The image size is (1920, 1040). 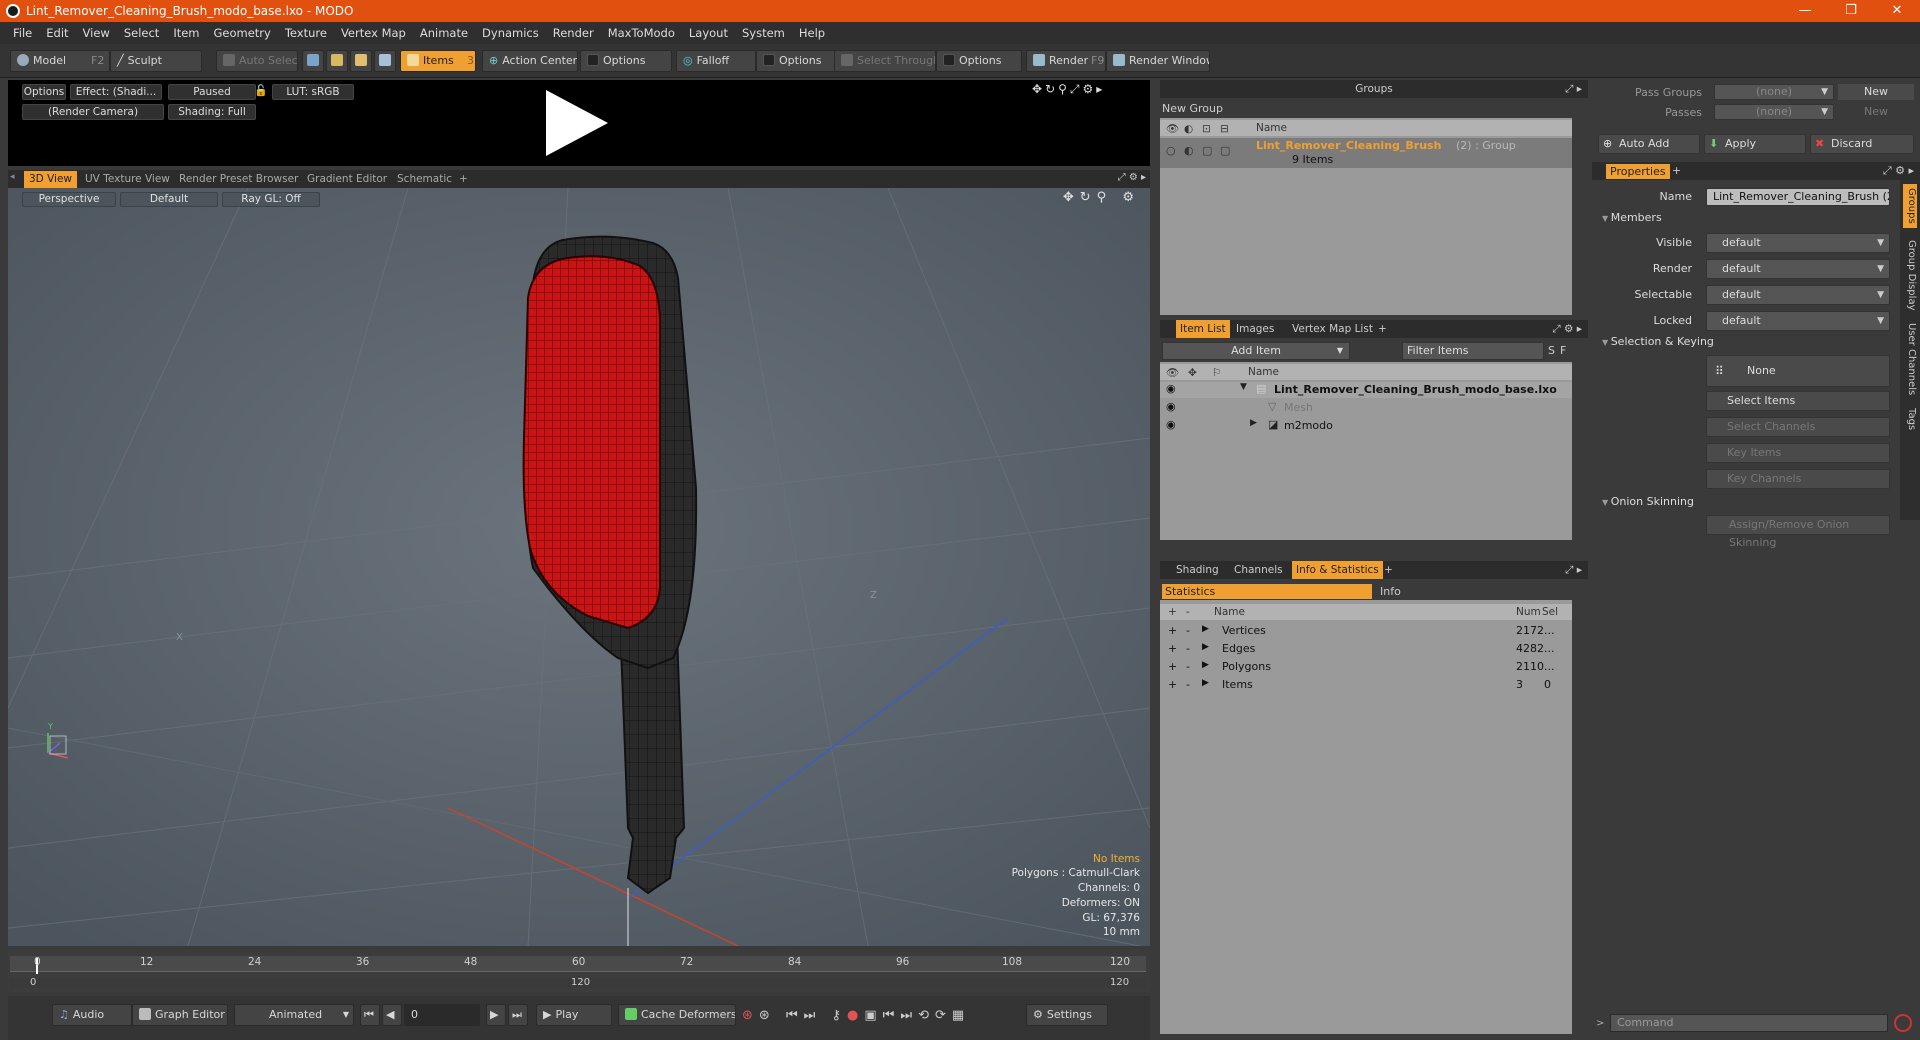 What do you see at coordinates (257, 61) in the screenshot?
I see `auto-select-button: Auto Select` at bounding box center [257, 61].